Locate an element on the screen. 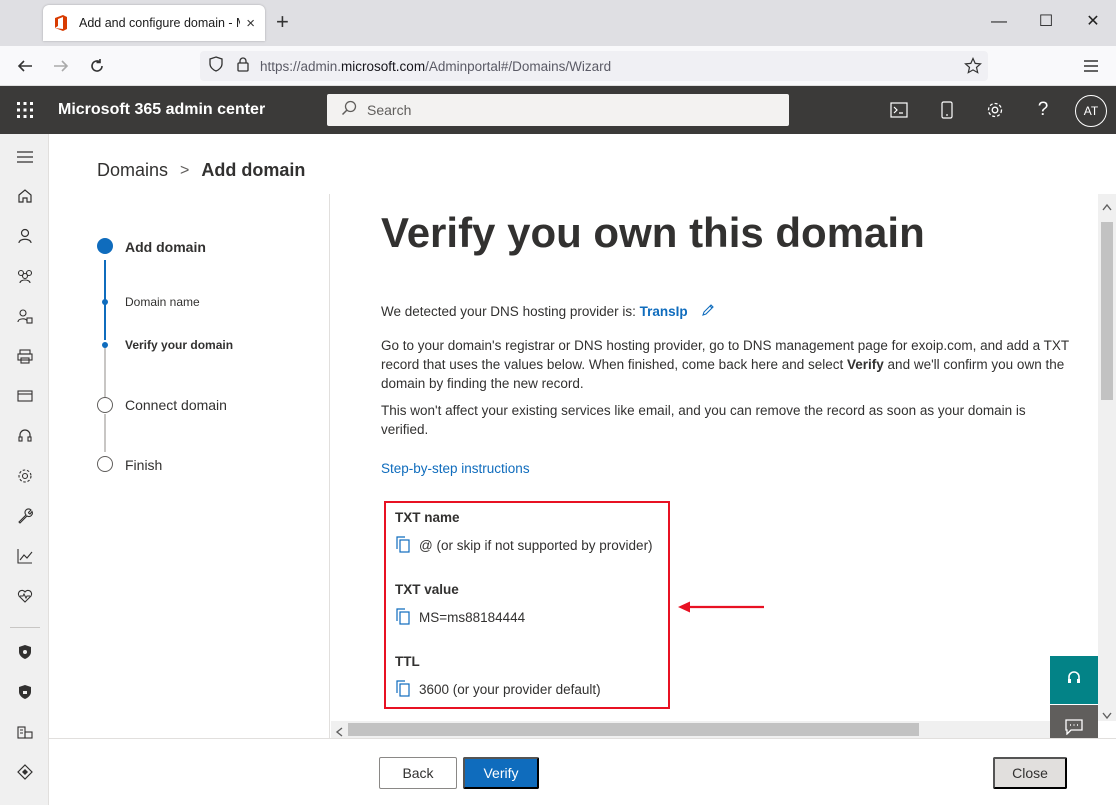 The width and height of the screenshot is (1116, 805). horizontal-scroll-thumb is located at coordinates (633, 729).